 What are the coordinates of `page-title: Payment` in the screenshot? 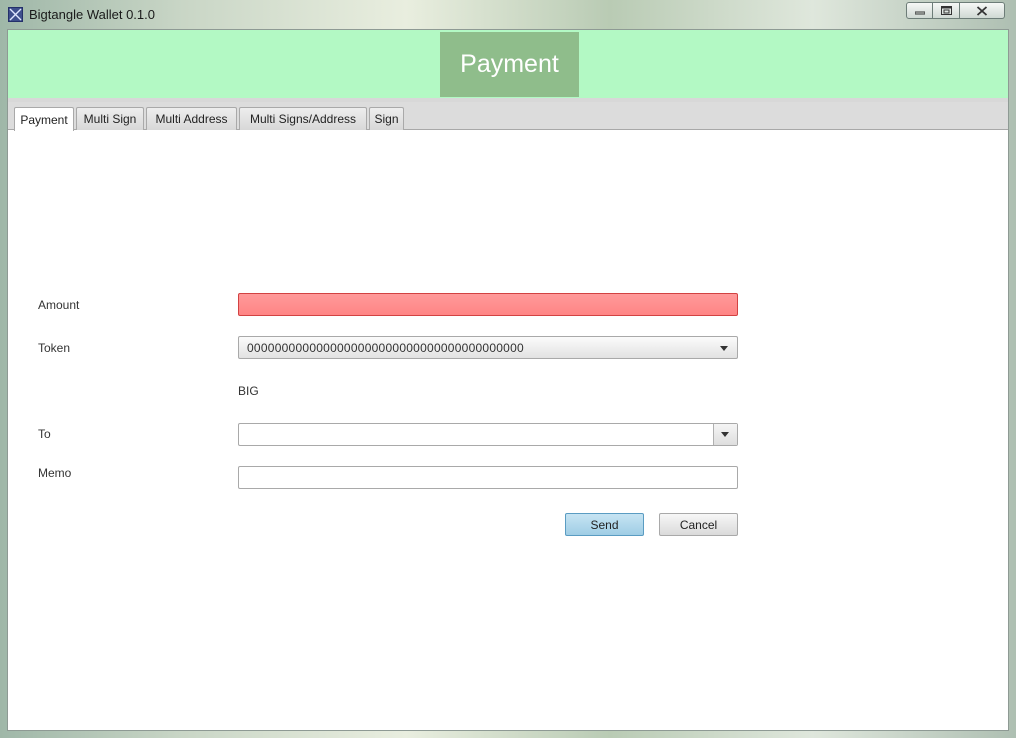 It's located at (509, 64).